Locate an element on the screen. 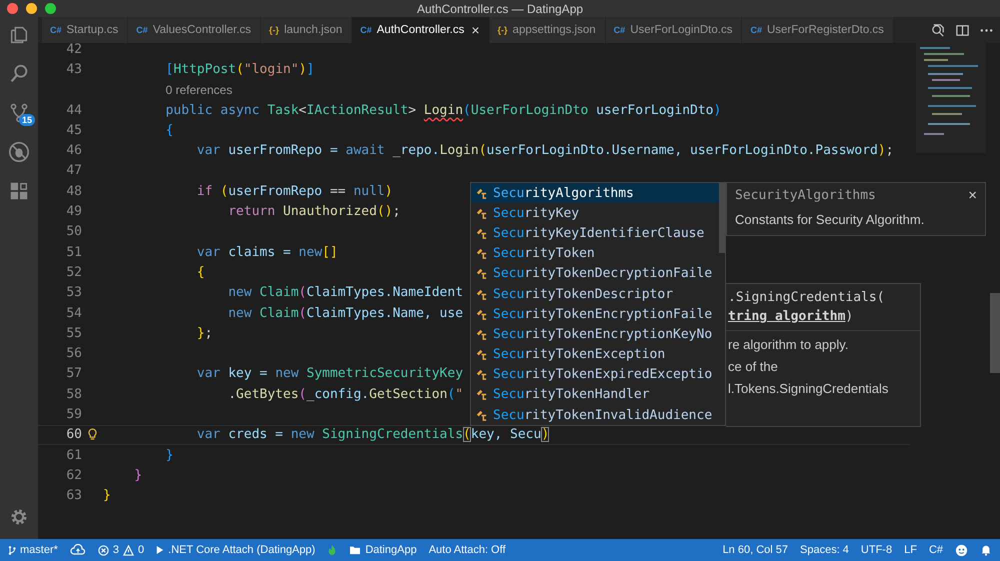  code-line: var creds = new SigningCredentials(key, Secu) is located at coordinates (373, 434).